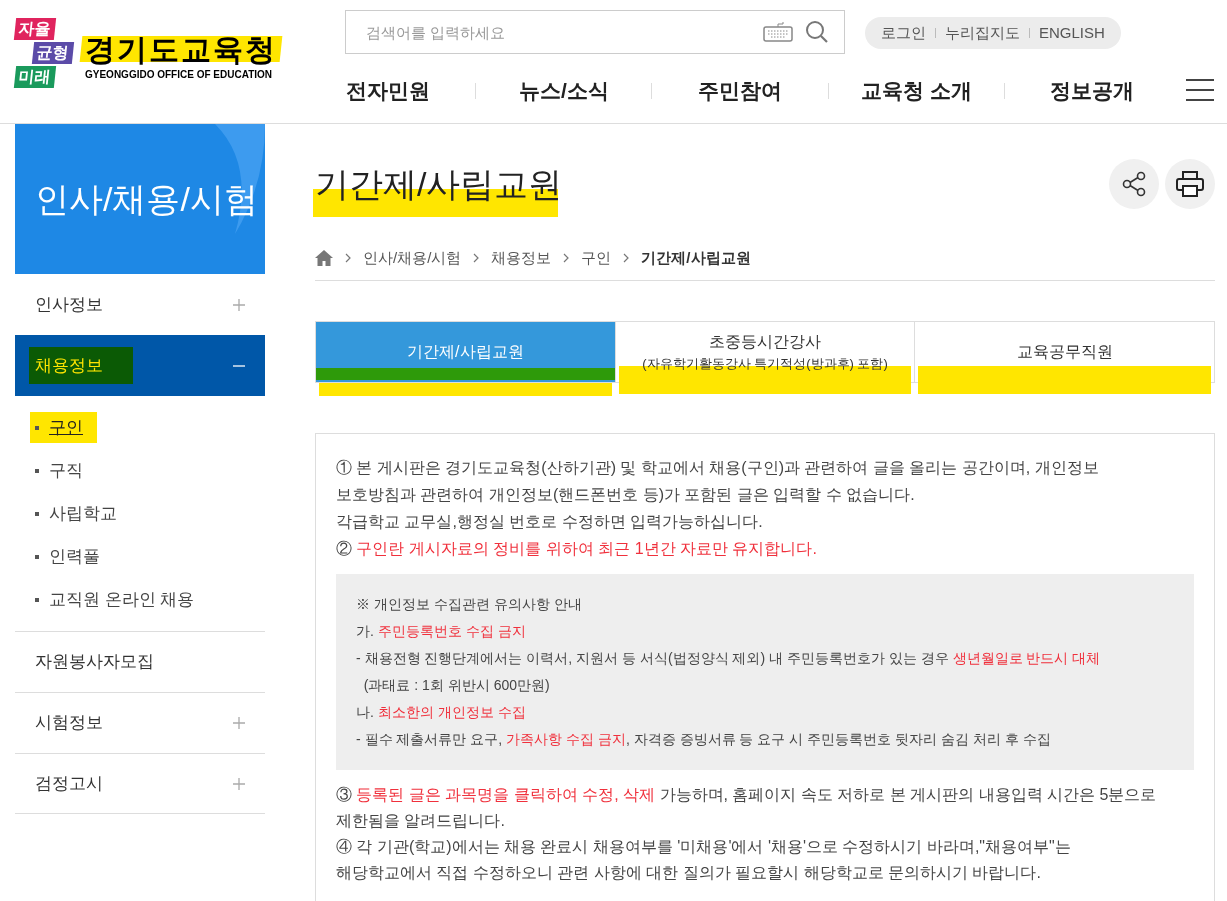 This screenshot has height=901, width=1227. What do you see at coordinates (181, 49) in the screenshot?
I see `logo-name: 경기도교육청` at bounding box center [181, 49].